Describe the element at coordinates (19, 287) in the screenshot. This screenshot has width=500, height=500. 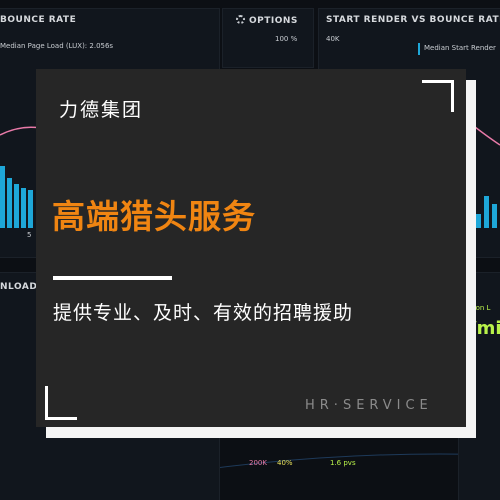
I see `download-title: NLOAD` at that location.